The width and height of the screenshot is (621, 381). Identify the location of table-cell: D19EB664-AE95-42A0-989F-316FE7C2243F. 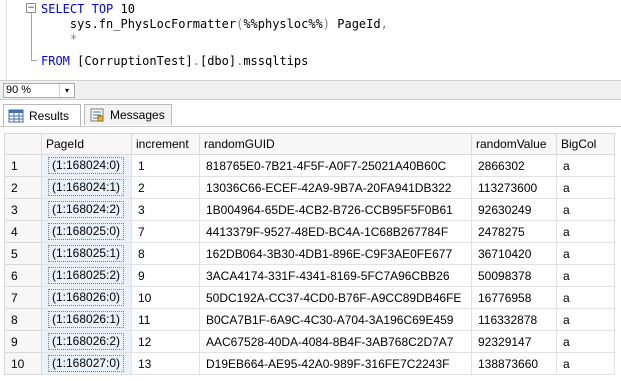
(335, 363).